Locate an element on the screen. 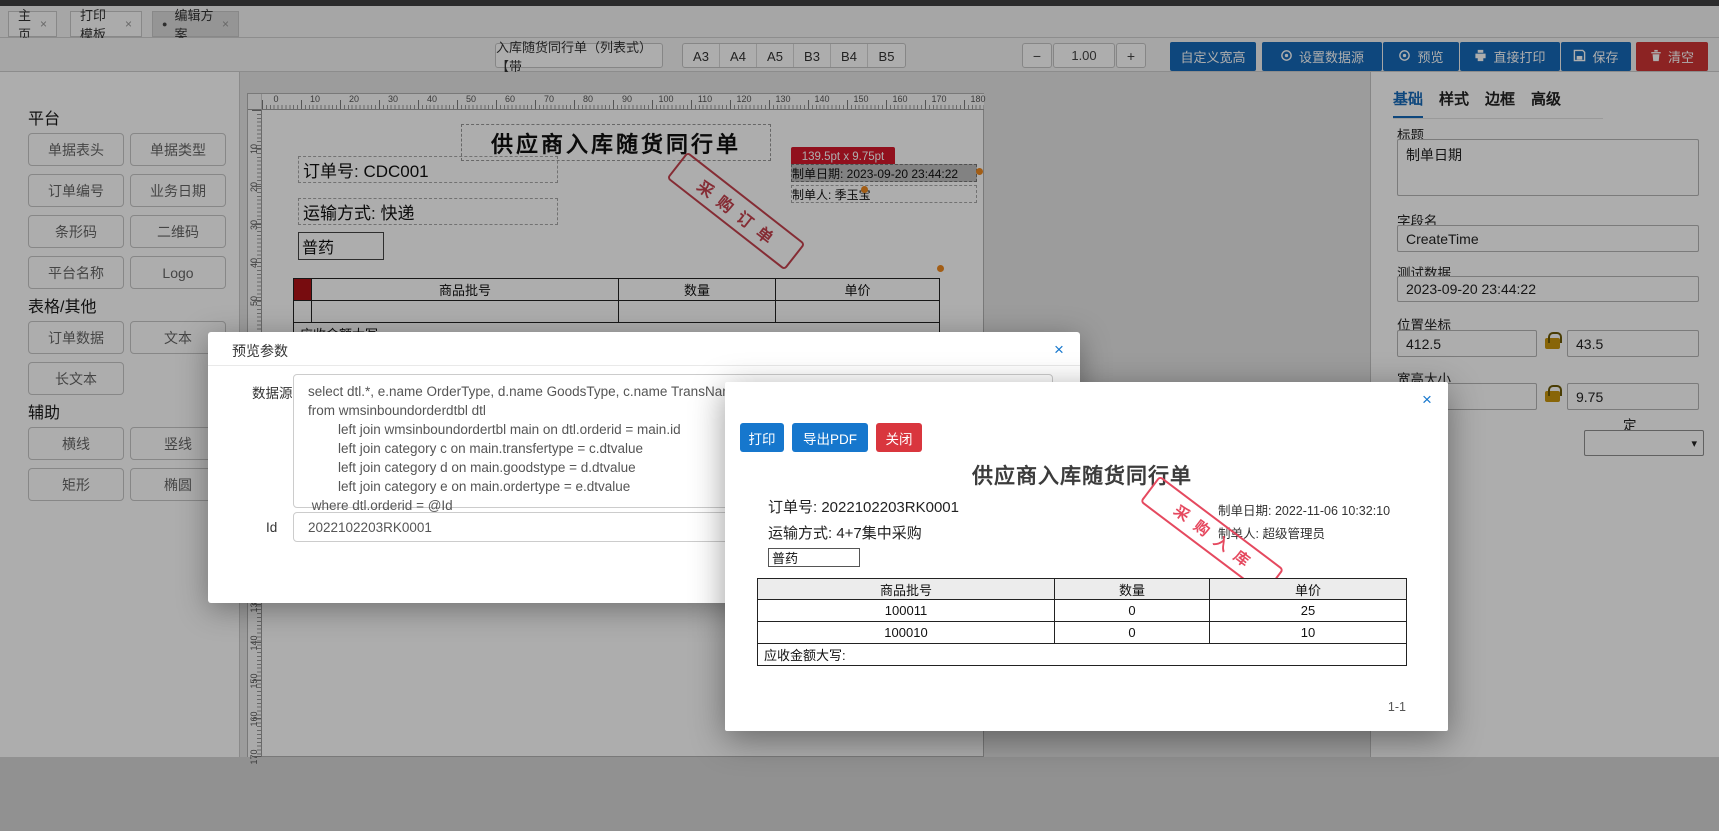  modal-header: 预览参数 × is located at coordinates (644, 349).